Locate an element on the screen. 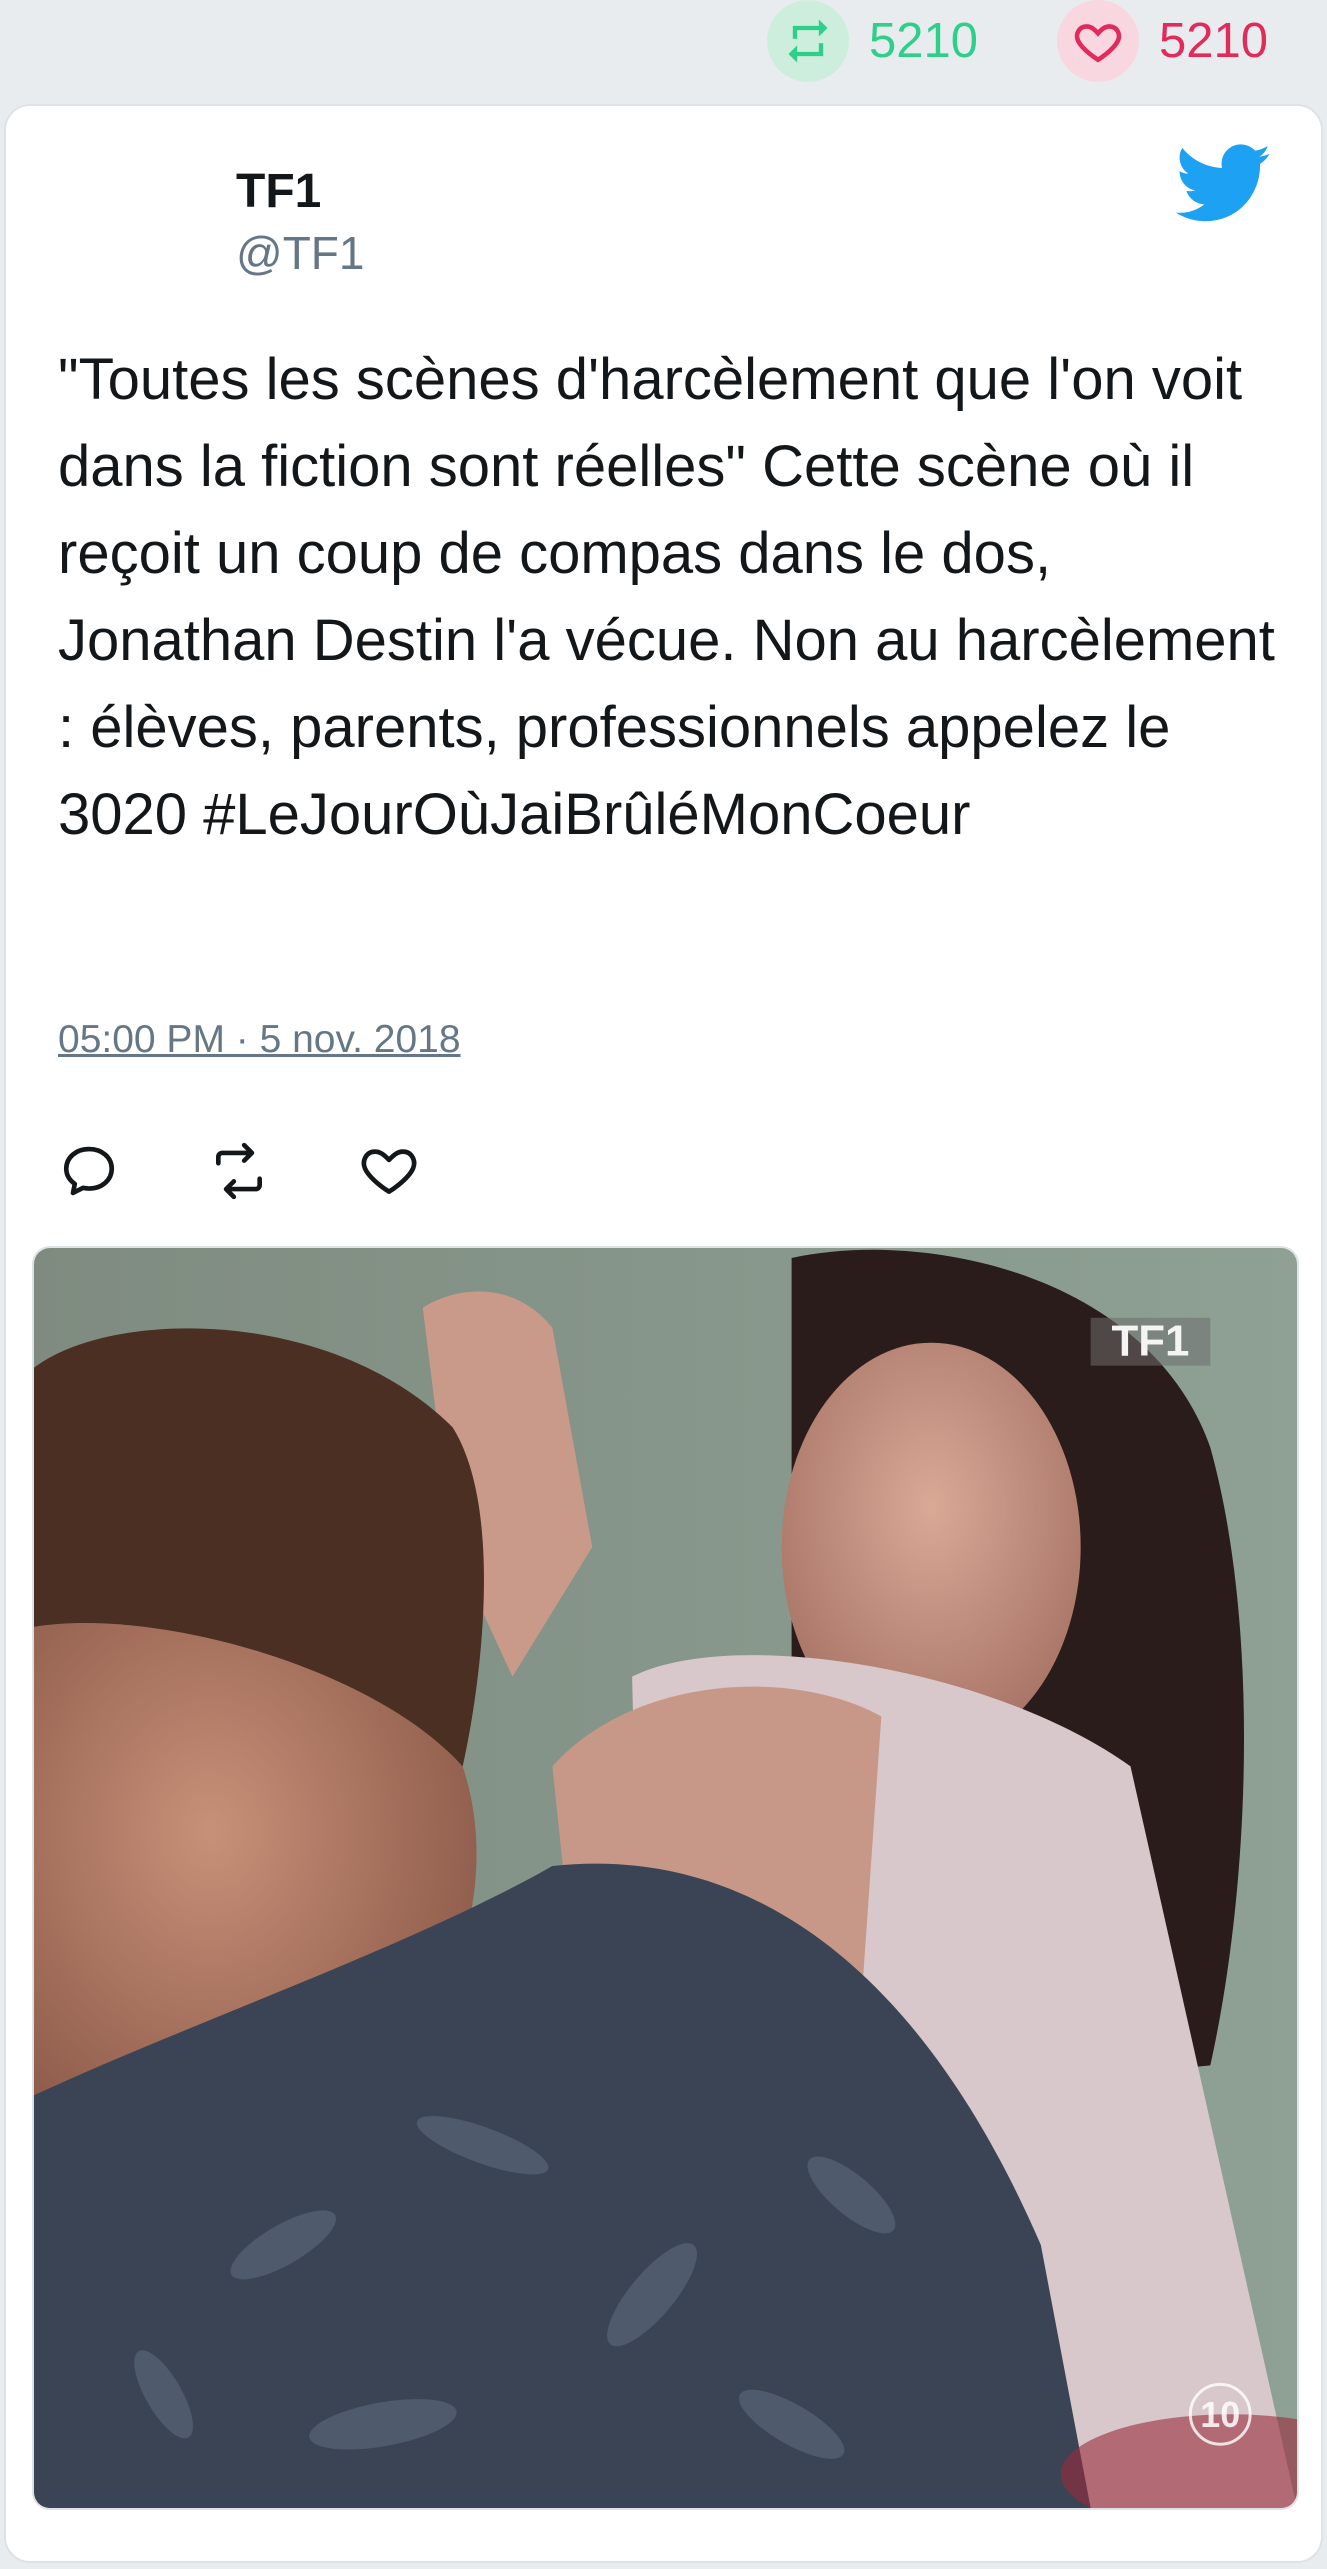  reply-button is located at coordinates (133, 1171).